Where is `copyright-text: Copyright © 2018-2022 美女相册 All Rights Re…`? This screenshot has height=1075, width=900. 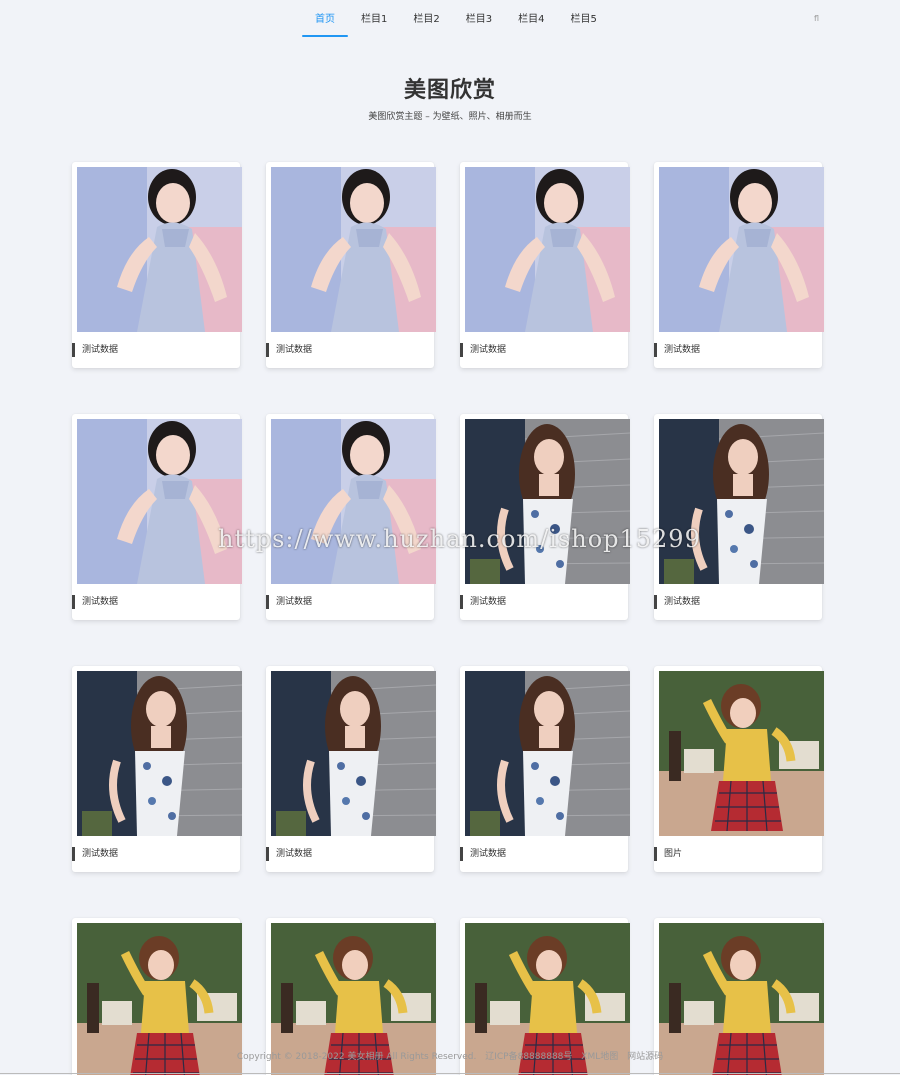 copyright-text: Copyright © 2018-2022 美女相册 All Rights Re… is located at coordinates (356, 1057).